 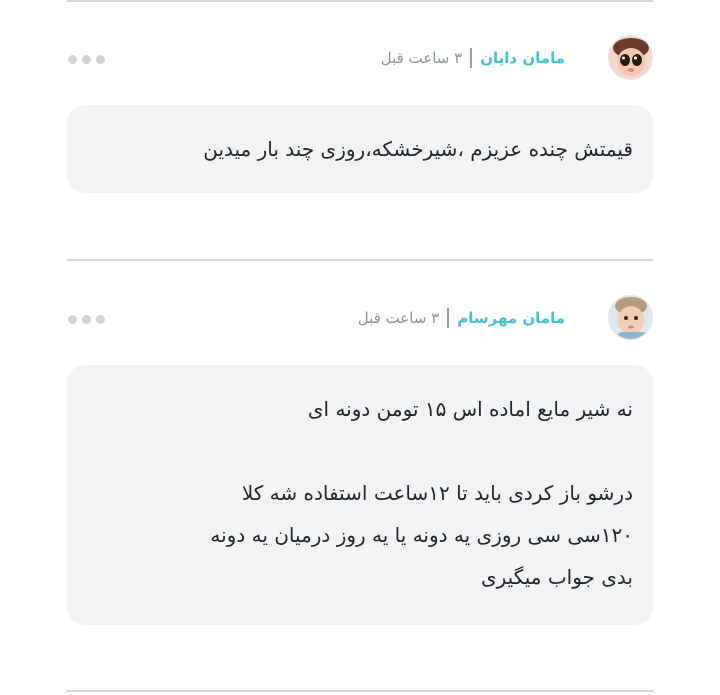 I want to click on comment-meta: مامان دایان ۳ ساعت قبل, so click(x=473, y=57).